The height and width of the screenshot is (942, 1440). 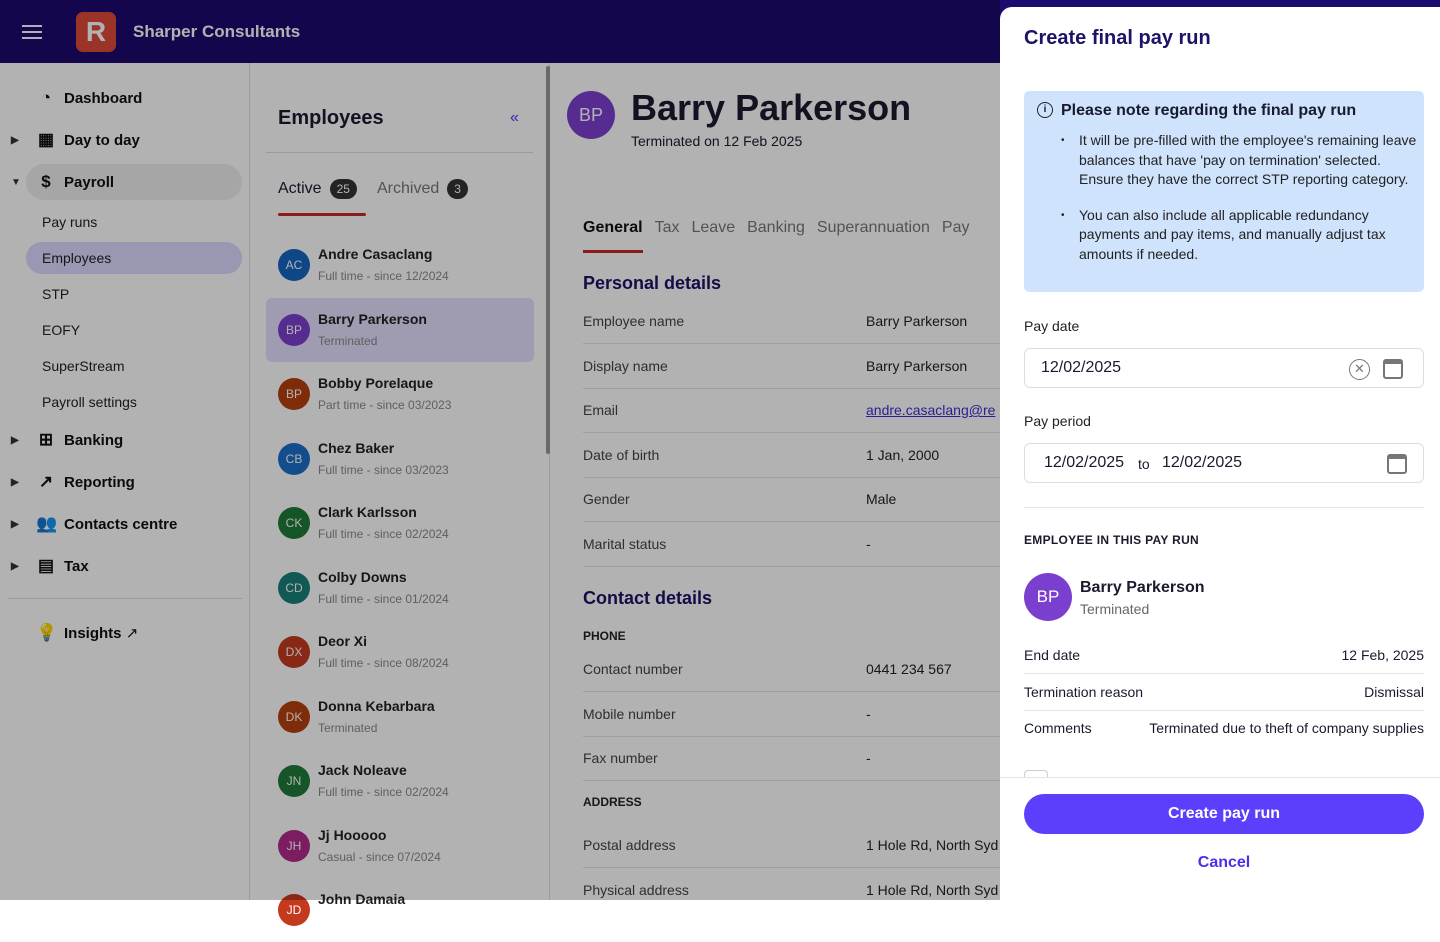 What do you see at coordinates (1224, 863) in the screenshot?
I see `cancel-button: Cancel` at bounding box center [1224, 863].